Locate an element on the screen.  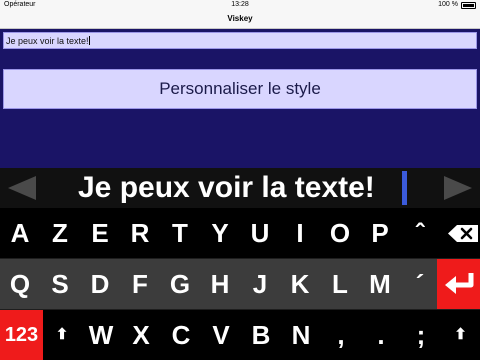
key-b: B is located at coordinates (261, 335).